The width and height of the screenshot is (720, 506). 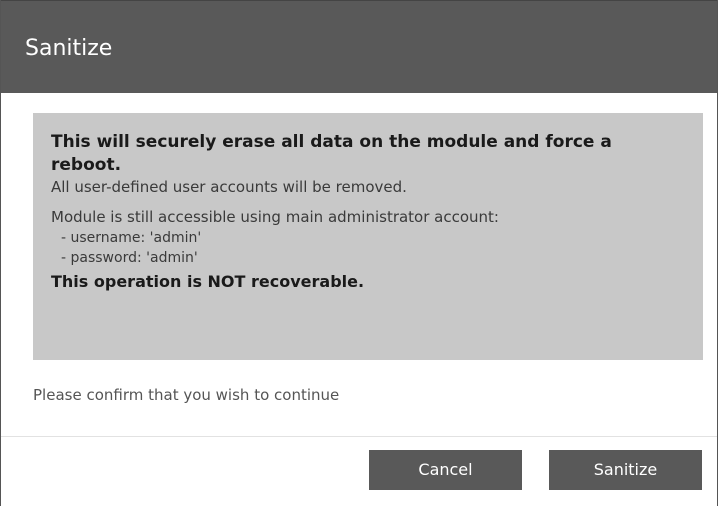 I want to click on footer-divider, so click(x=359, y=436).